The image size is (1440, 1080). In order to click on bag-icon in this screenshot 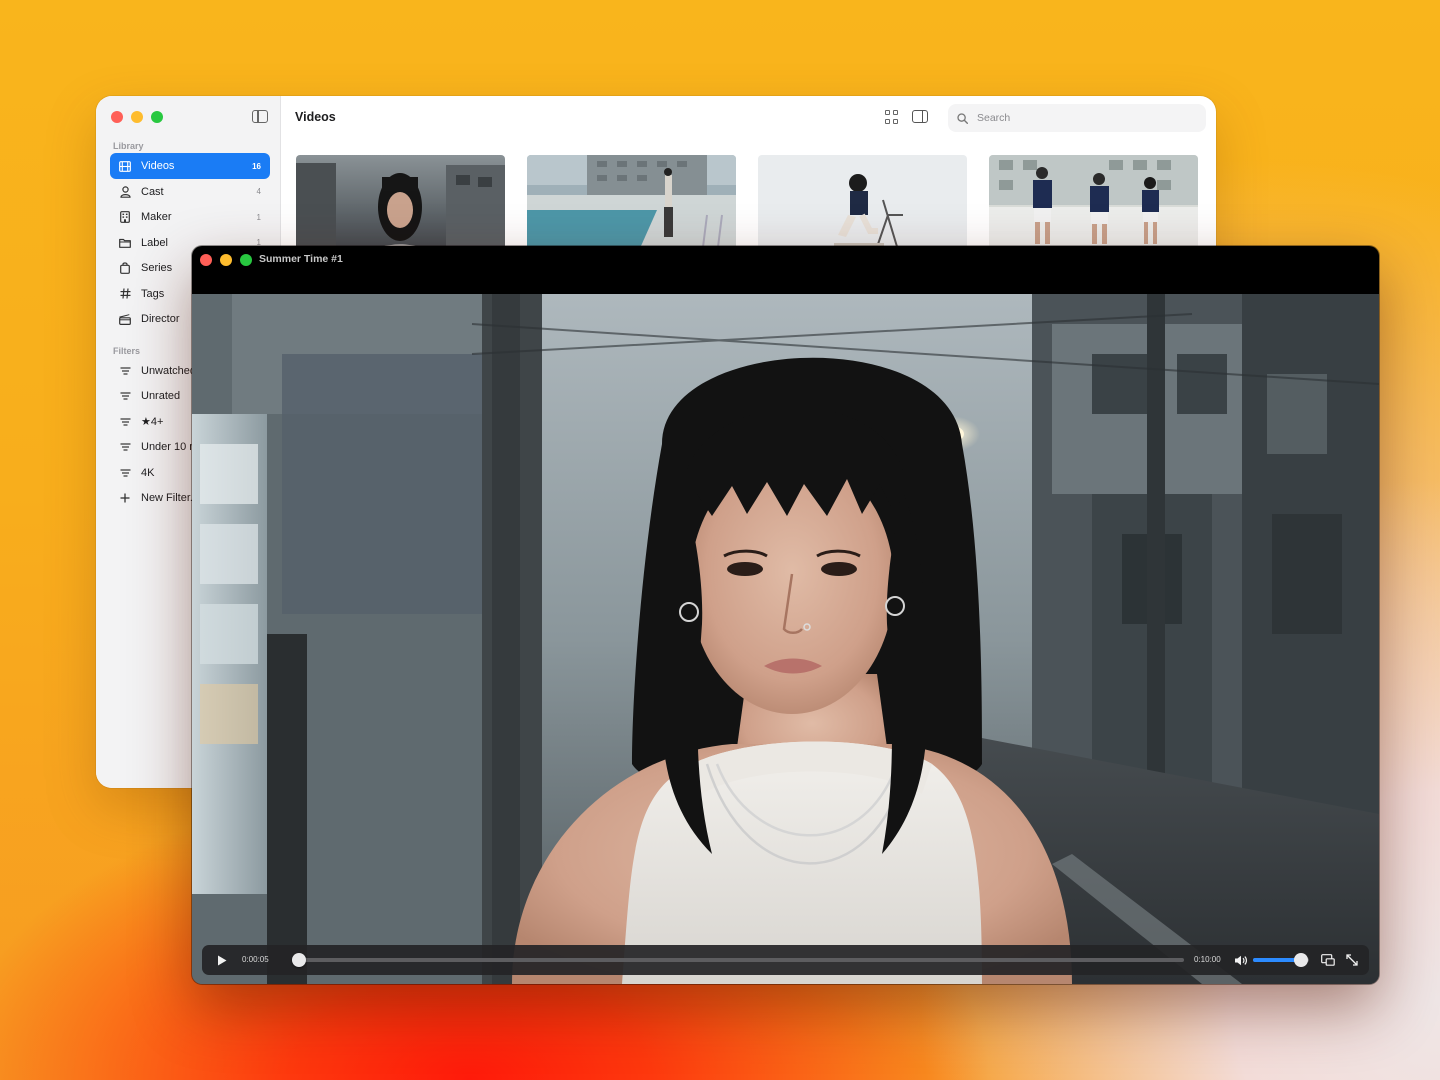, I will do `click(125, 268)`.